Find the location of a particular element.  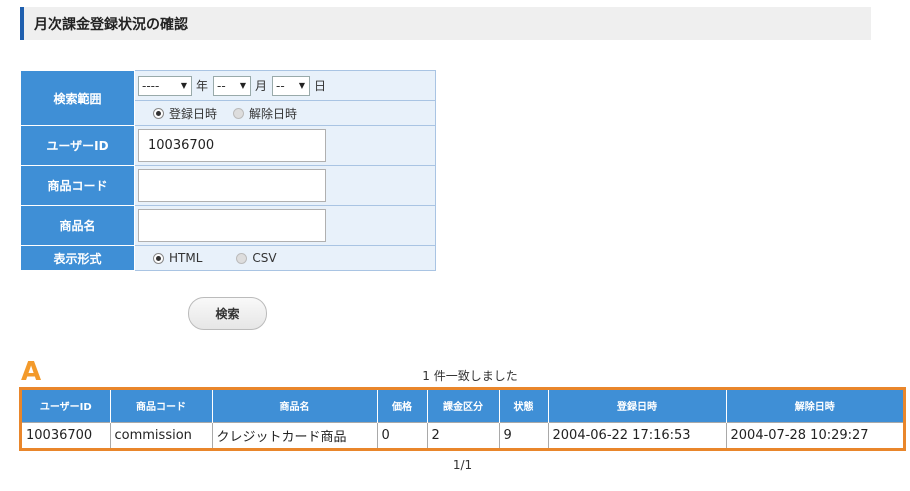

column-header: 商品コード is located at coordinates (161, 406).